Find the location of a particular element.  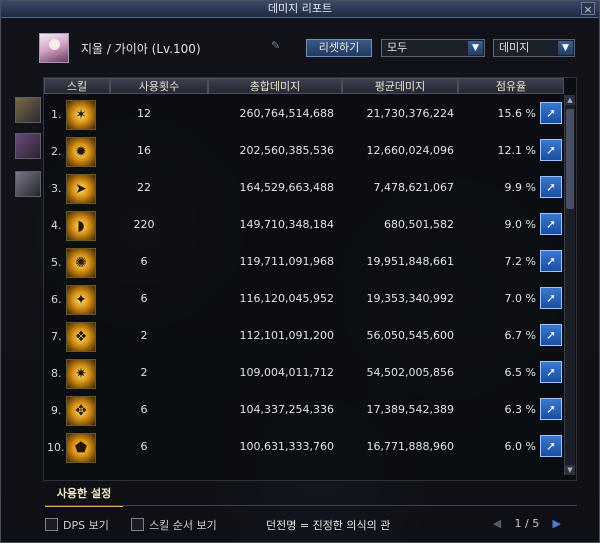

scroll-thumb is located at coordinates (570, 159).